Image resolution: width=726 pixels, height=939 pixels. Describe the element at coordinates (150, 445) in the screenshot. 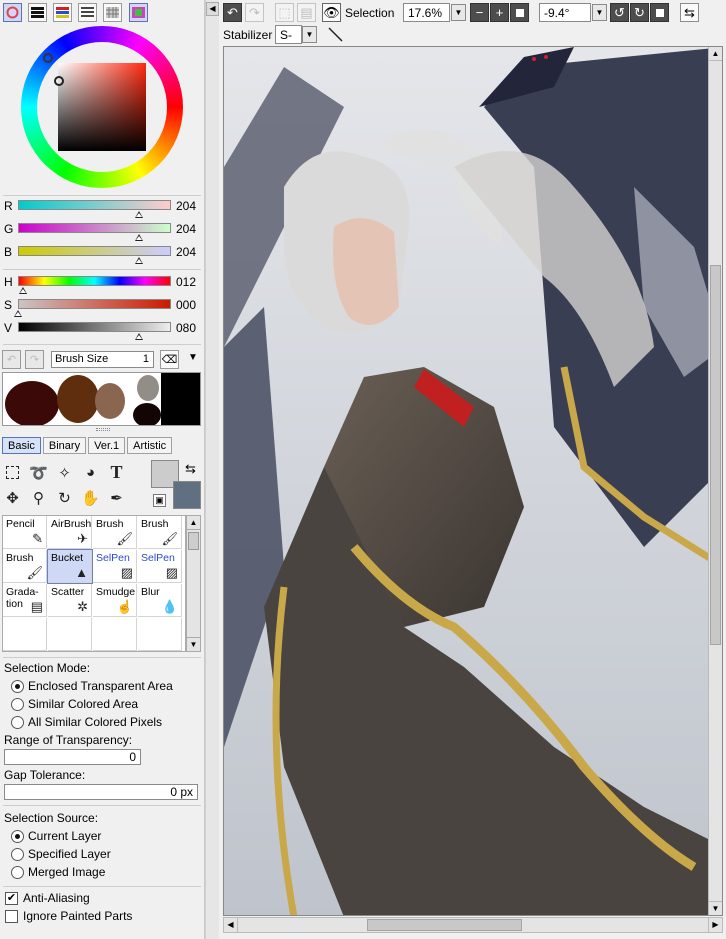

I see `tab-artistic: Artistic` at that location.